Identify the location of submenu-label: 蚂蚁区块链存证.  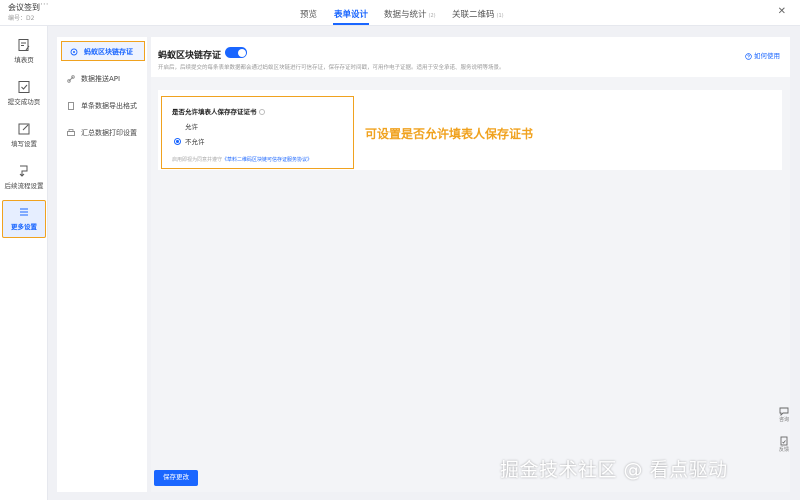
(108, 52).